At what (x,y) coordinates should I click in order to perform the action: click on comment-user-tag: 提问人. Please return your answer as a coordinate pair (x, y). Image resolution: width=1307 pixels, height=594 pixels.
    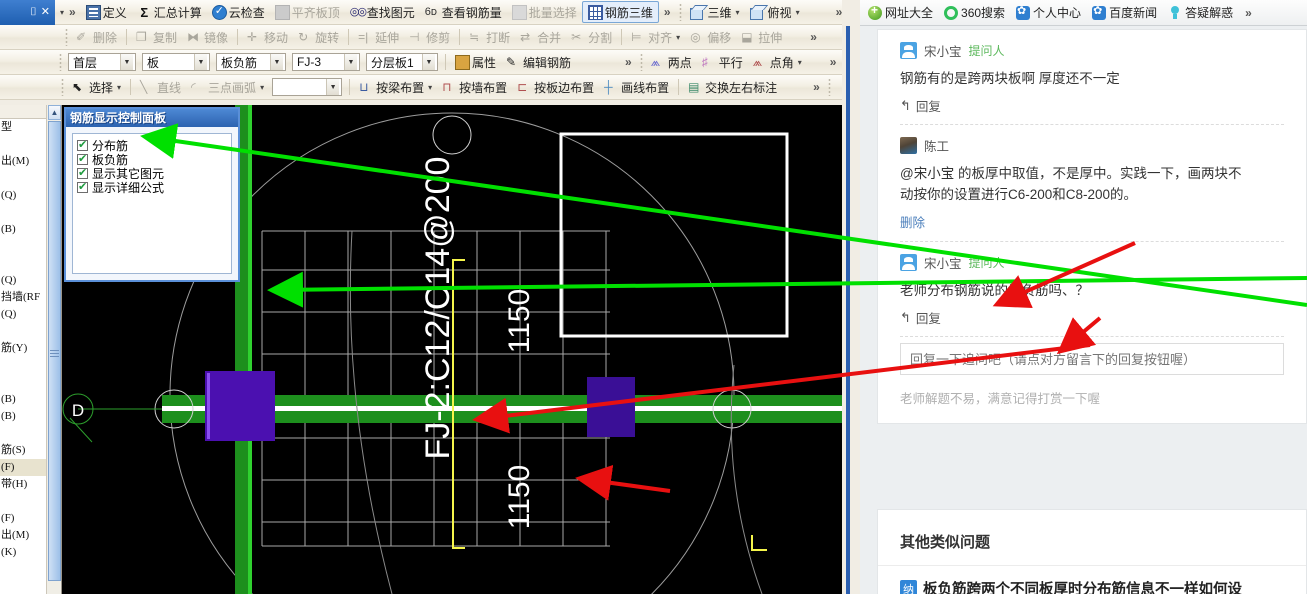
    Looking at the image, I should click on (986, 262).